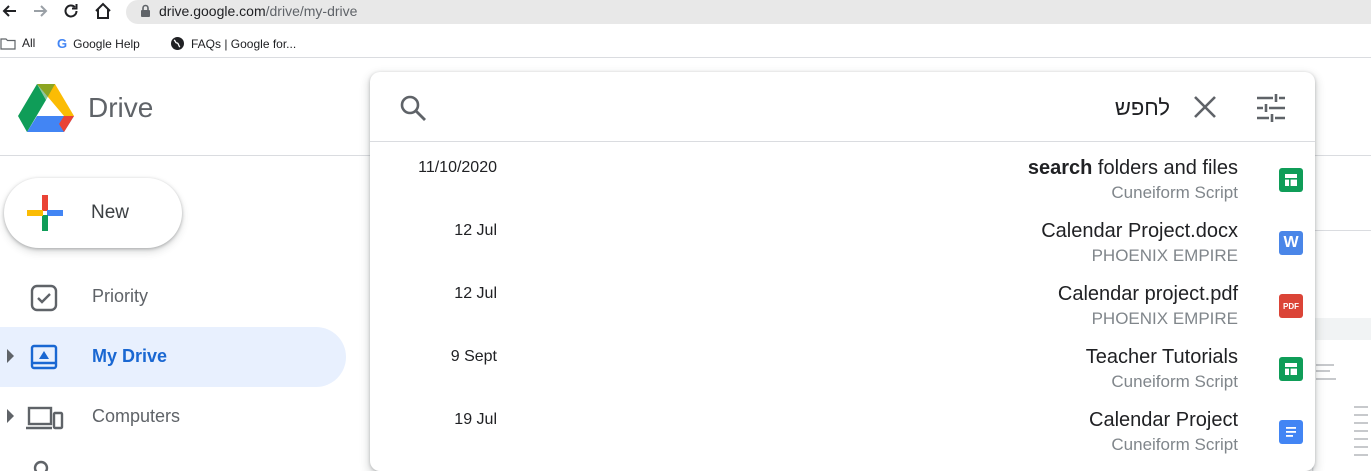  What do you see at coordinates (136, 416) in the screenshot?
I see `sidebar-item-label: Computers` at bounding box center [136, 416].